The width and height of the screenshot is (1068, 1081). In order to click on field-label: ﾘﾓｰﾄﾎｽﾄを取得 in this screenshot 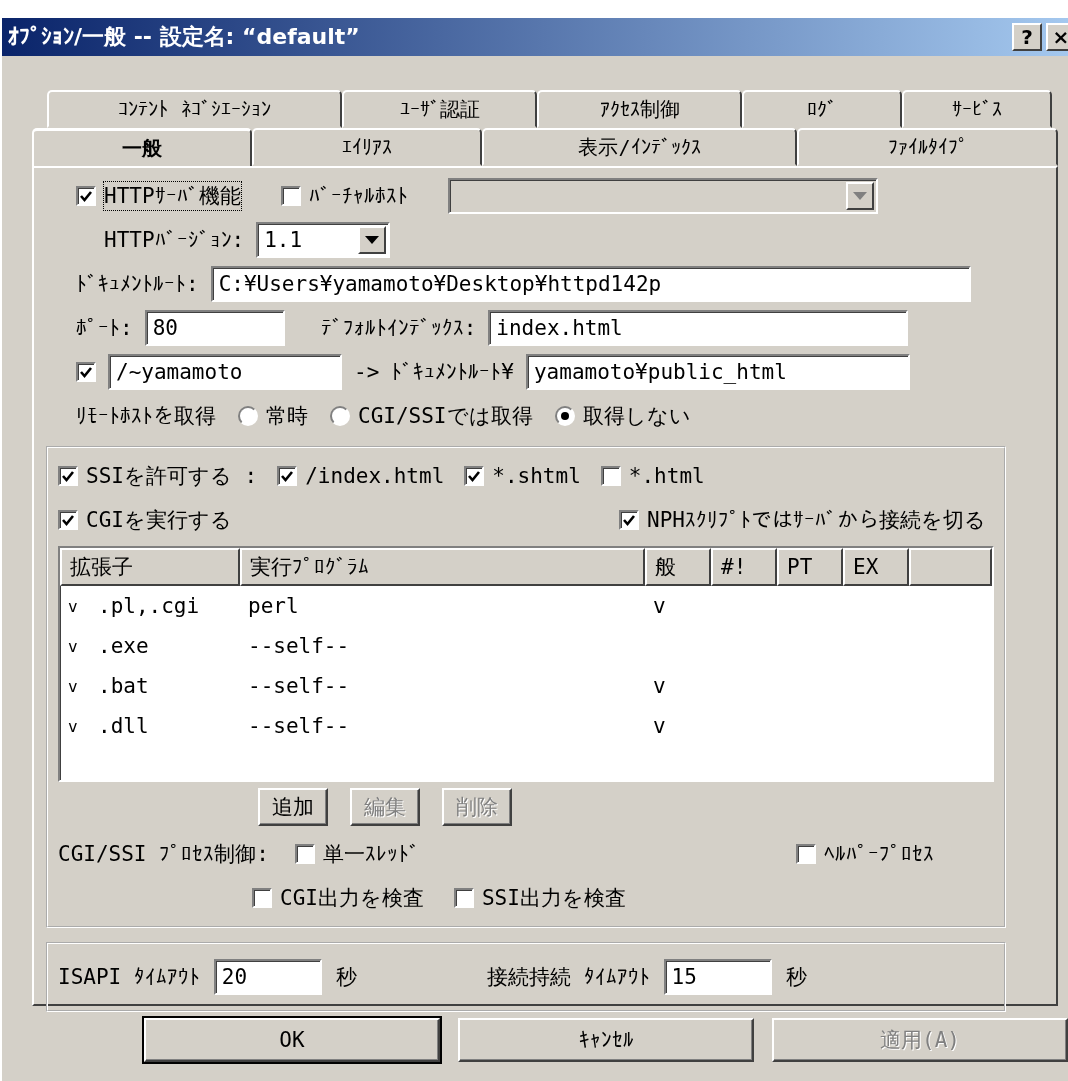, I will do `click(146, 416)`.